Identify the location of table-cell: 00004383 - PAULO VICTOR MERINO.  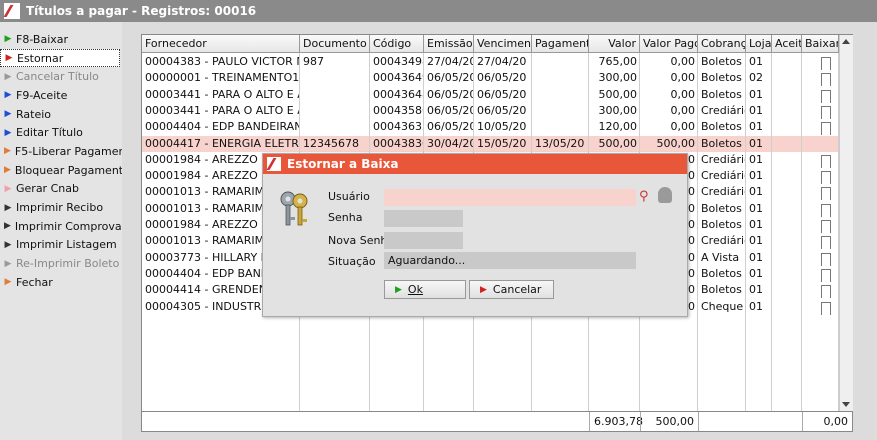
(222, 61).